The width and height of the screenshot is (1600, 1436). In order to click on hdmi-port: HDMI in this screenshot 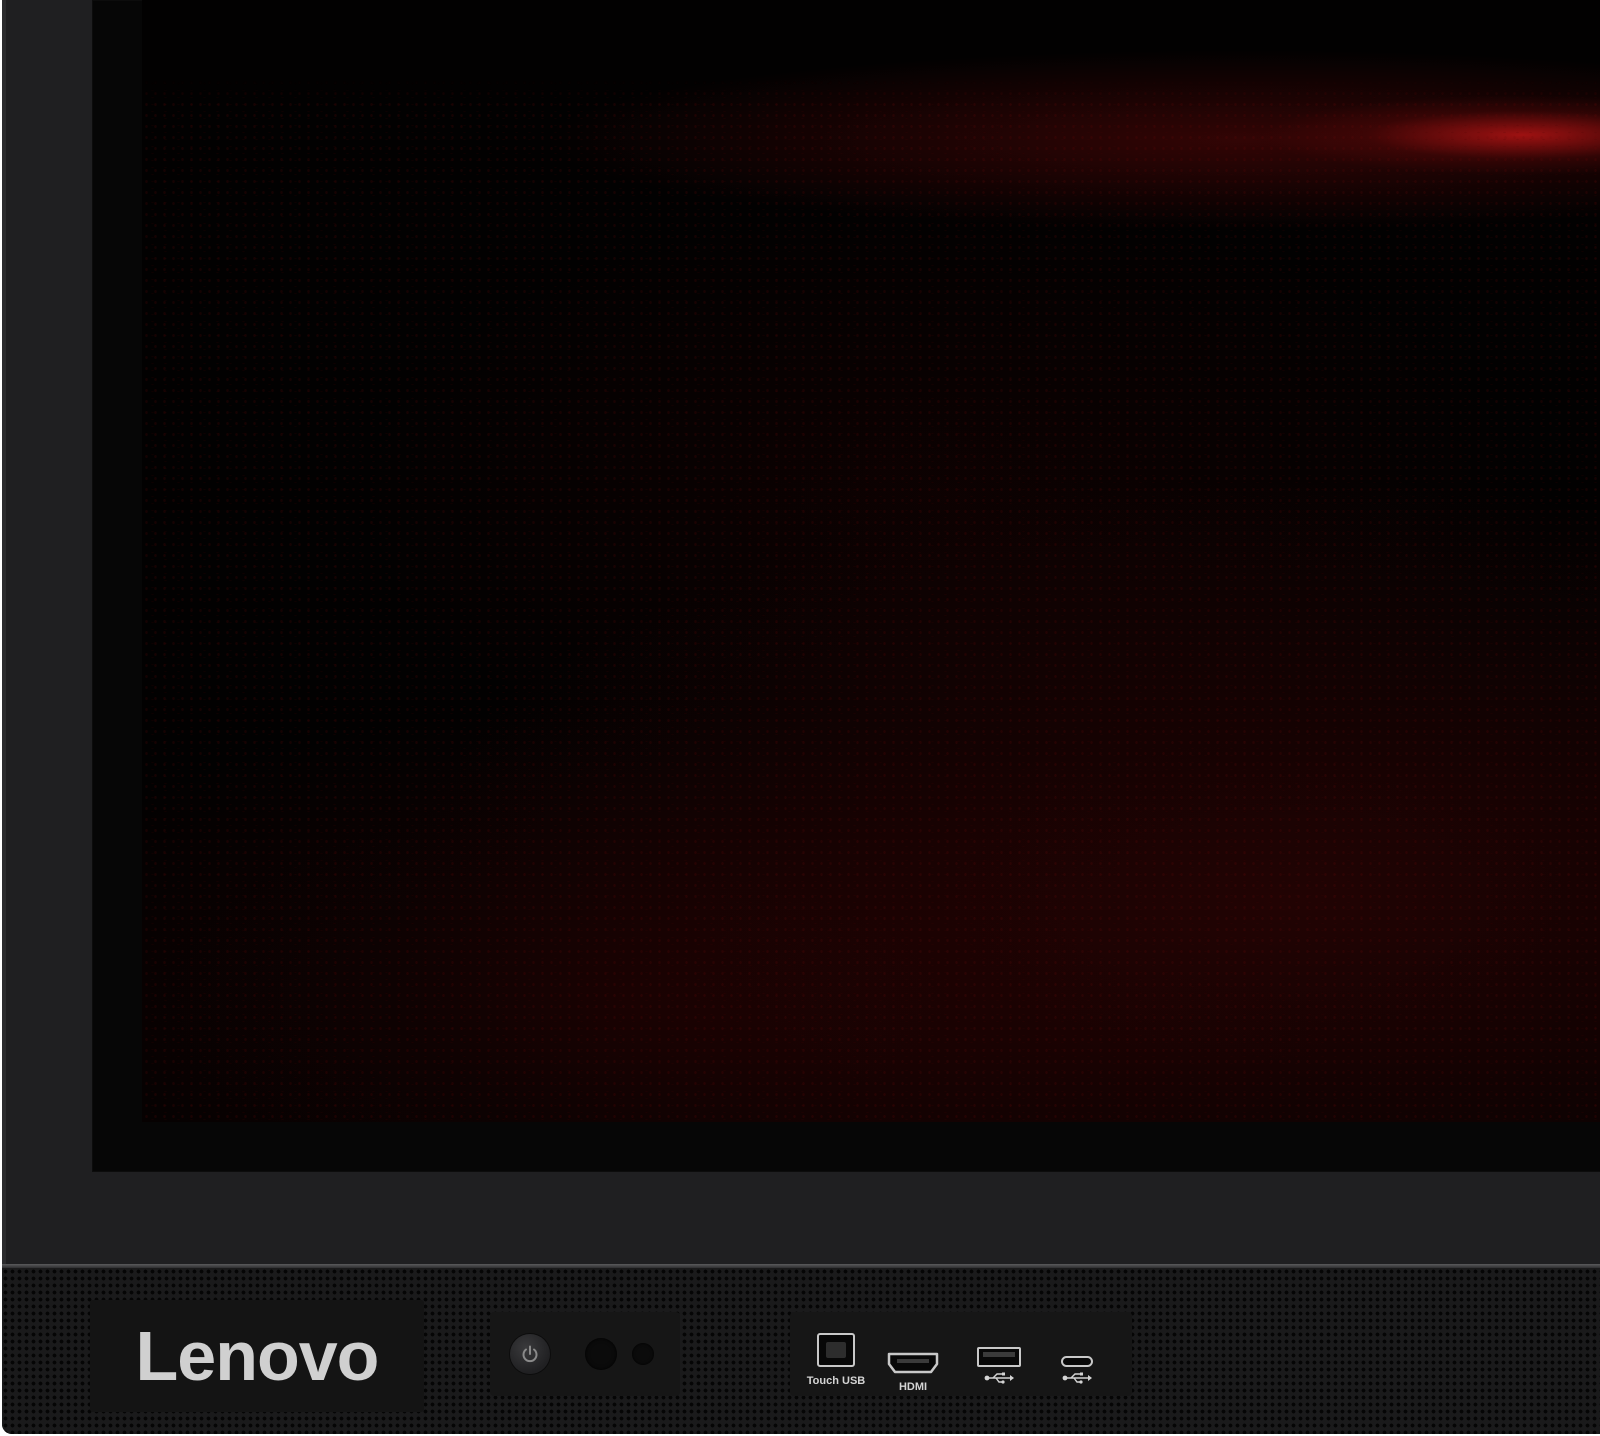, I will do `click(913, 1354)`.